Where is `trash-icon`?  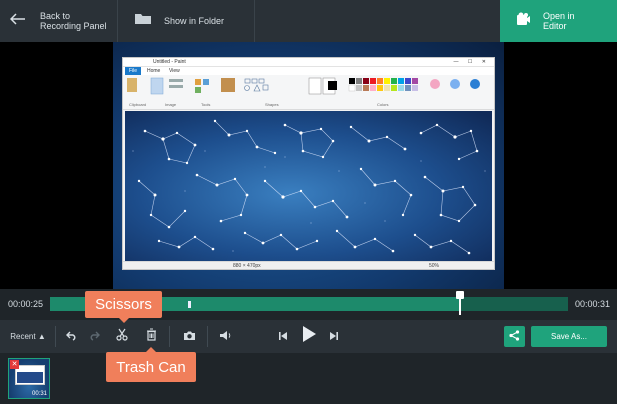 trash-icon is located at coordinates (151, 337).